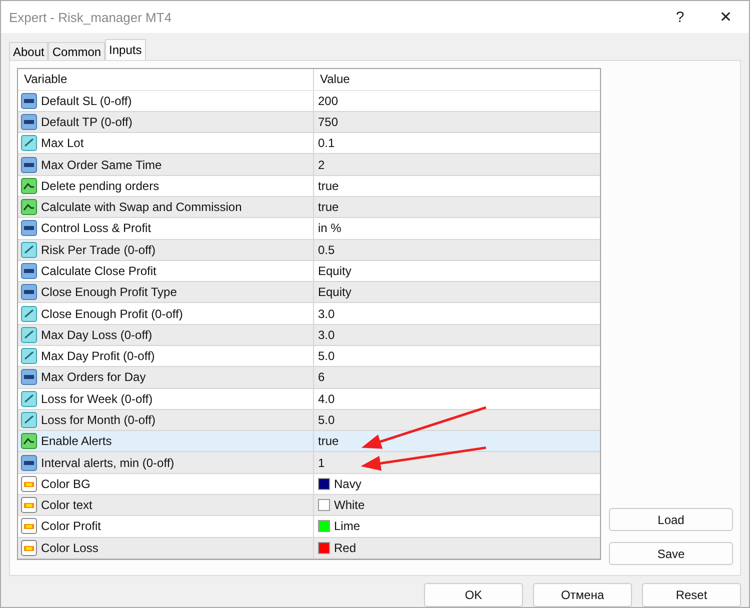  What do you see at coordinates (309, 357) in the screenshot?
I see `table-row: Max Day Profit (0-off) 5.0` at bounding box center [309, 357].